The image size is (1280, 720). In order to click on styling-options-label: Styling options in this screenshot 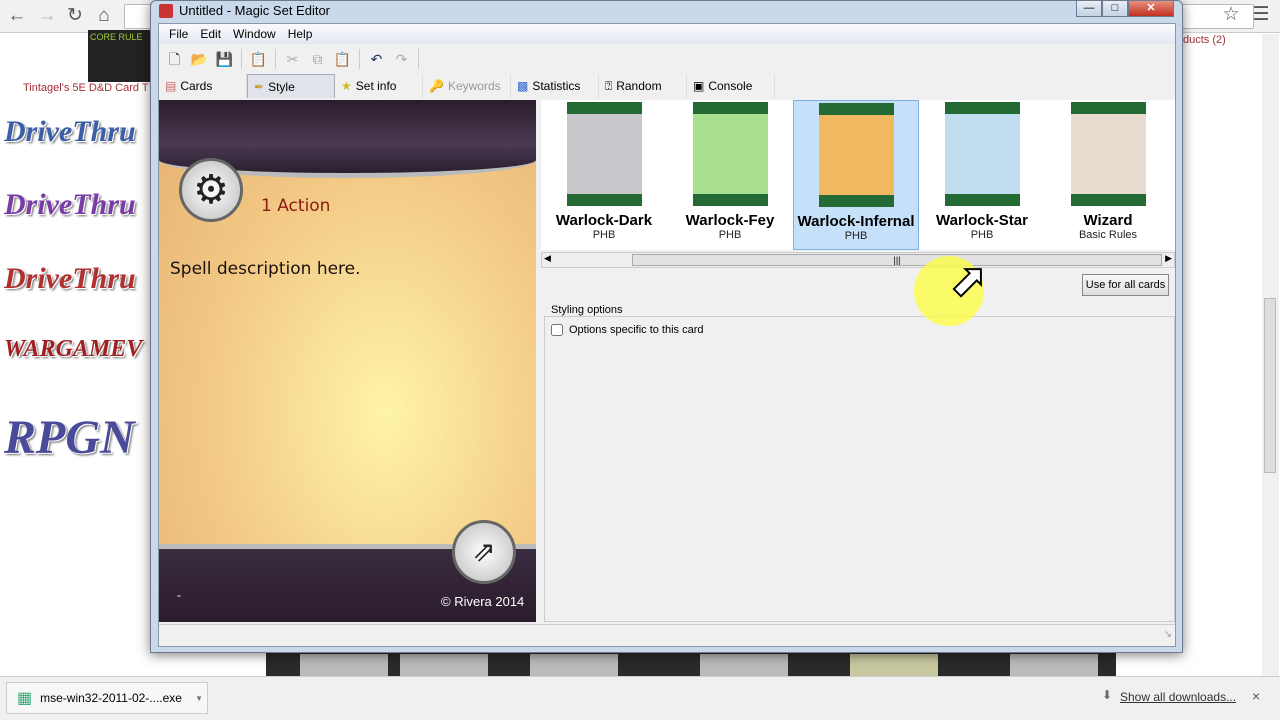, I will do `click(587, 310)`.